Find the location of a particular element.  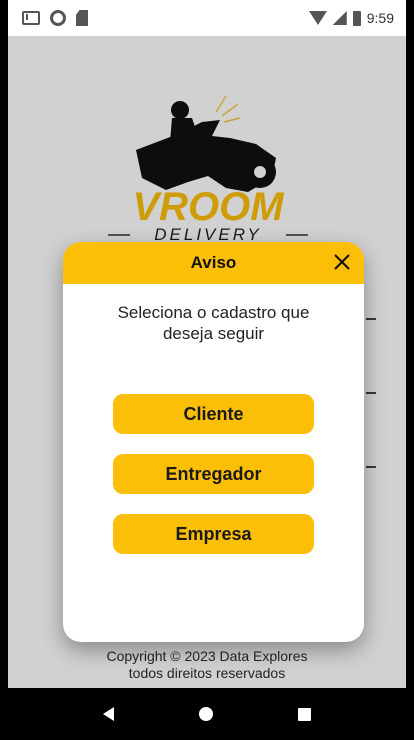

back-icon is located at coordinates (108, 714).